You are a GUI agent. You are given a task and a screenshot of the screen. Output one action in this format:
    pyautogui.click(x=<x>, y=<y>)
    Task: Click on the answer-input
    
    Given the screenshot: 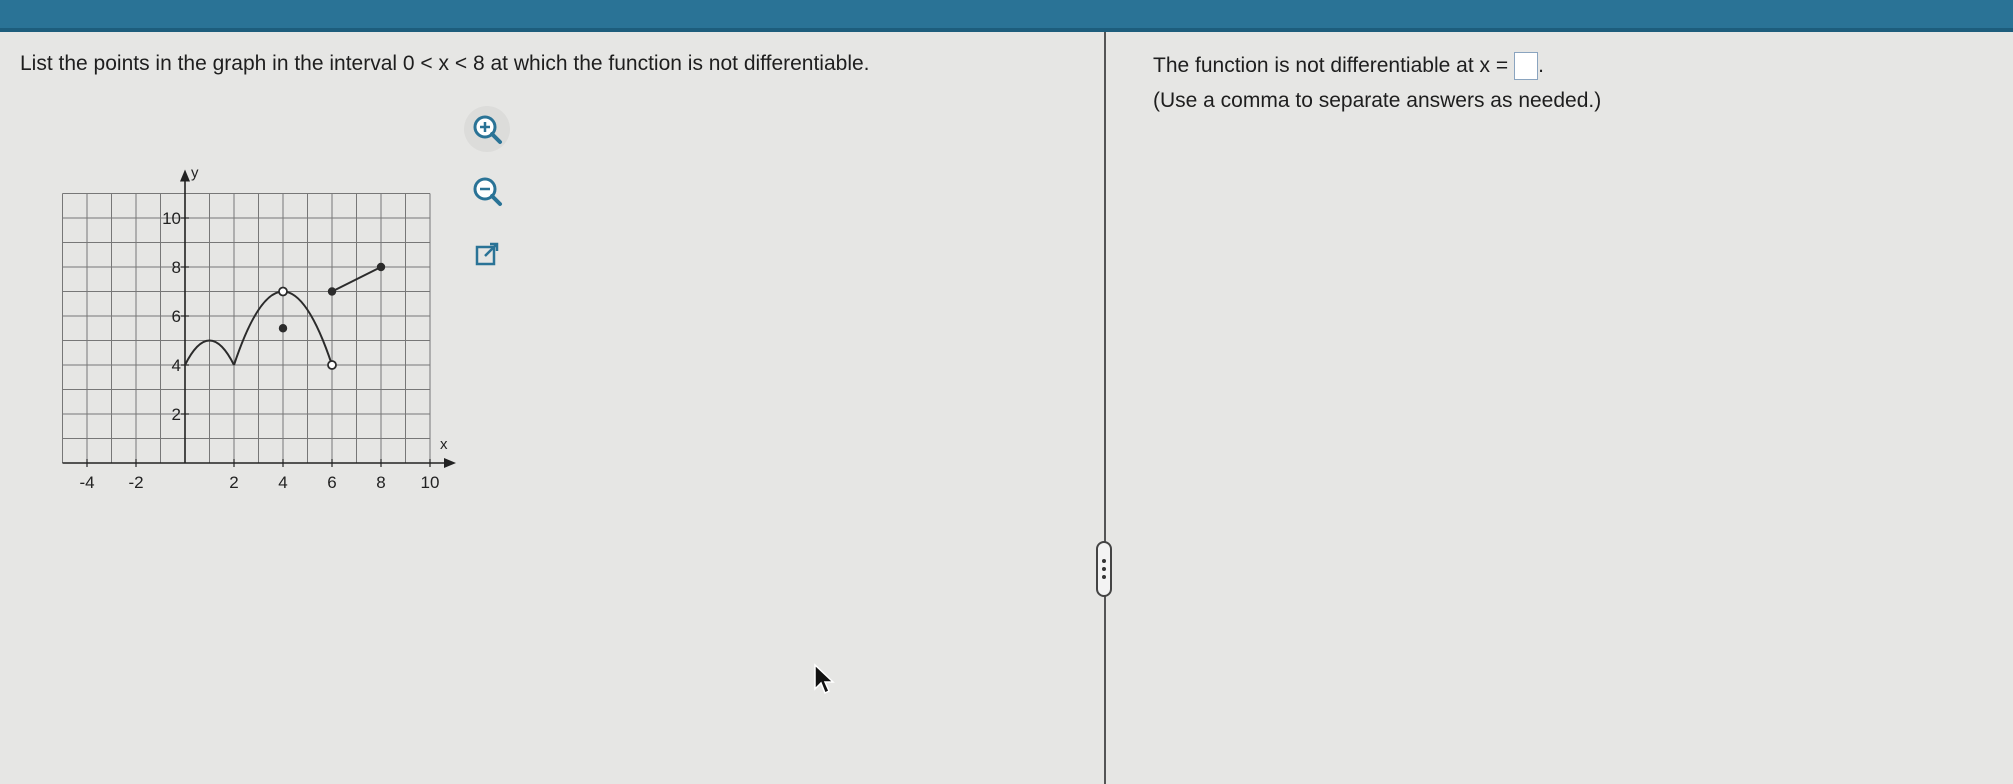 What is the action you would take?
    pyautogui.click(x=1526, y=66)
    